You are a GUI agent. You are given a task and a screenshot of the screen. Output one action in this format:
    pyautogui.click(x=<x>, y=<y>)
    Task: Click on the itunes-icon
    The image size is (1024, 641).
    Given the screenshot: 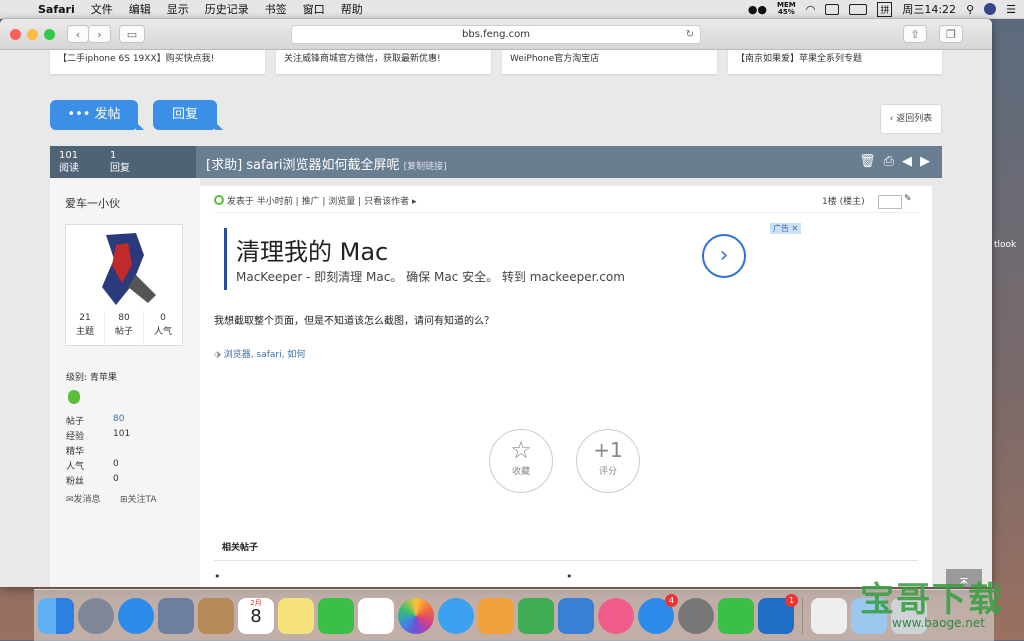 What is the action you would take?
    pyautogui.click(x=616, y=615)
    